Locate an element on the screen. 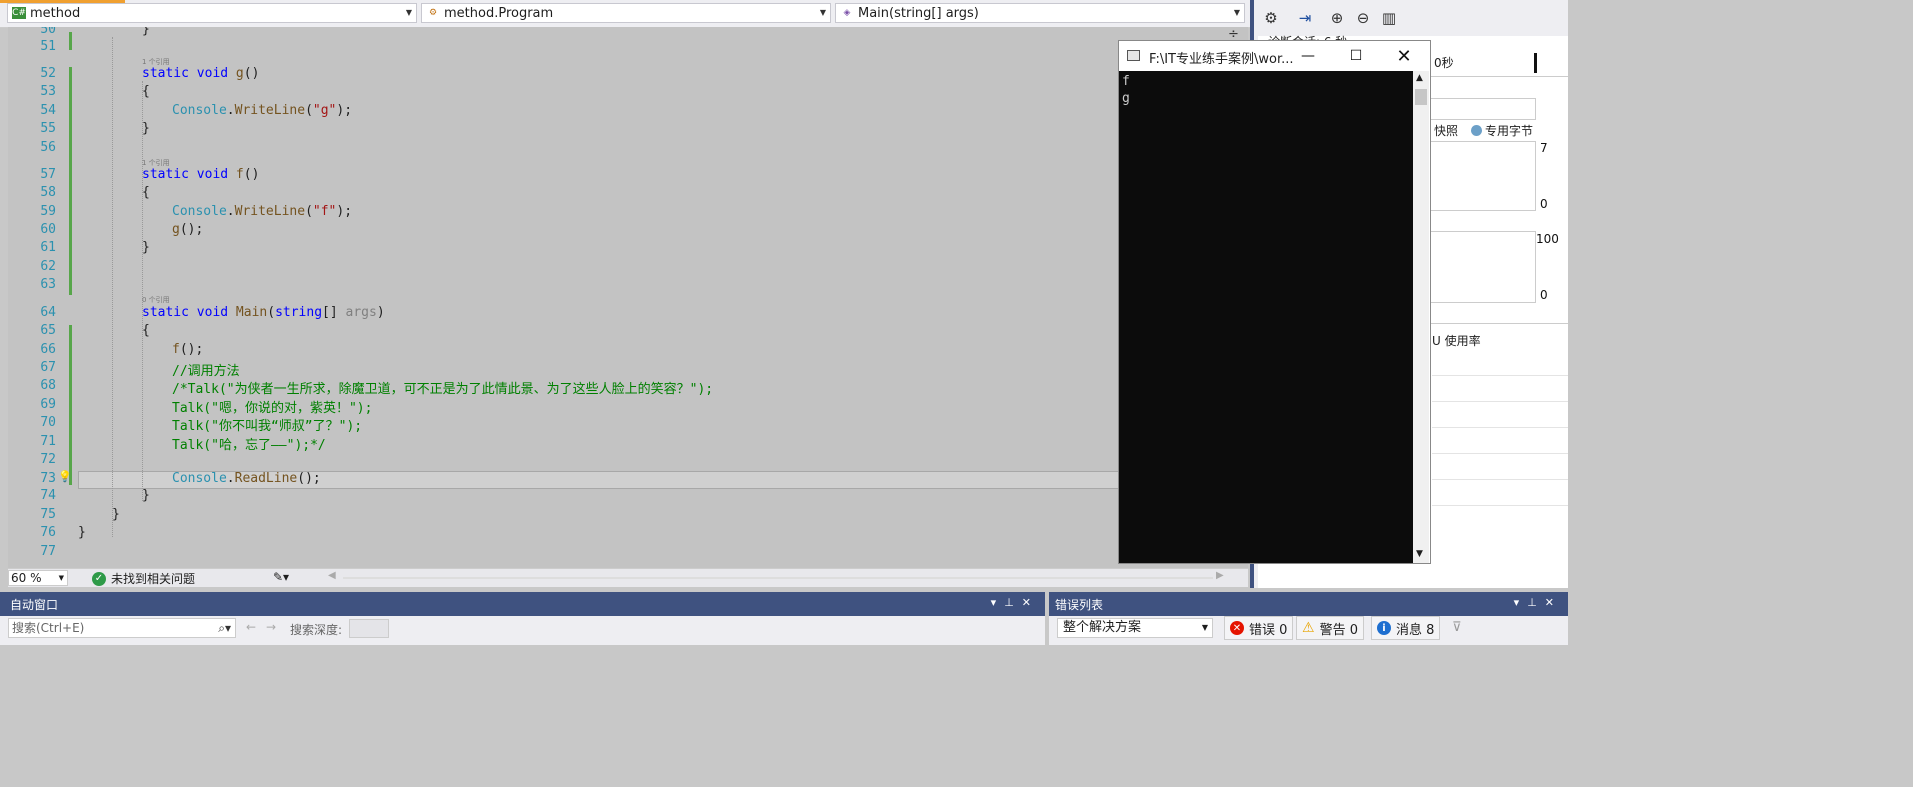  minimize-icon: — is located at coordinates (1308, 56).